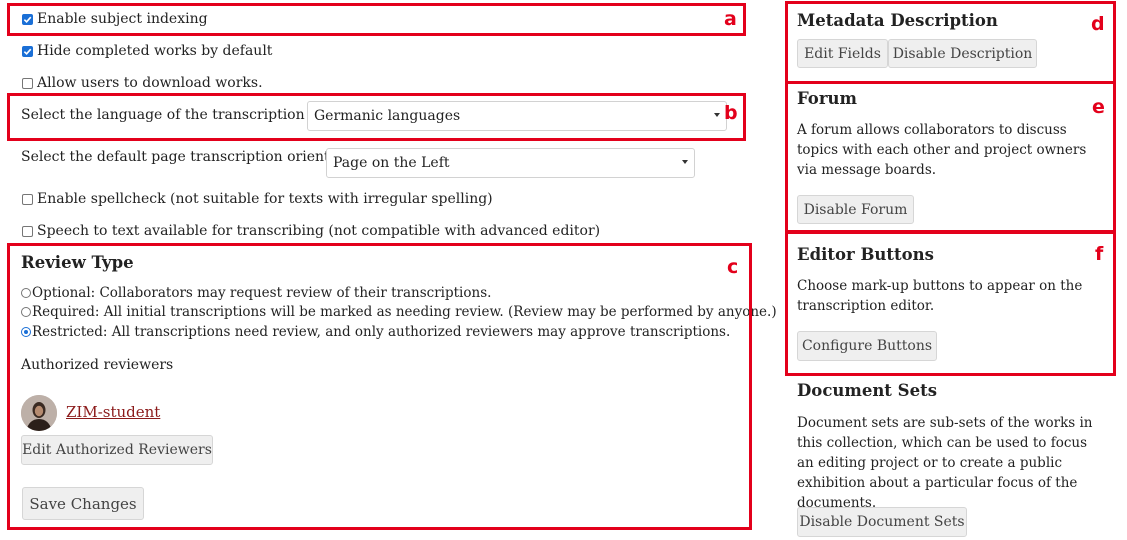  What do you see at coordinates (730, 19) in the screenshot?
I see `annotation-label-a: a` at bounding box center [730, 19].